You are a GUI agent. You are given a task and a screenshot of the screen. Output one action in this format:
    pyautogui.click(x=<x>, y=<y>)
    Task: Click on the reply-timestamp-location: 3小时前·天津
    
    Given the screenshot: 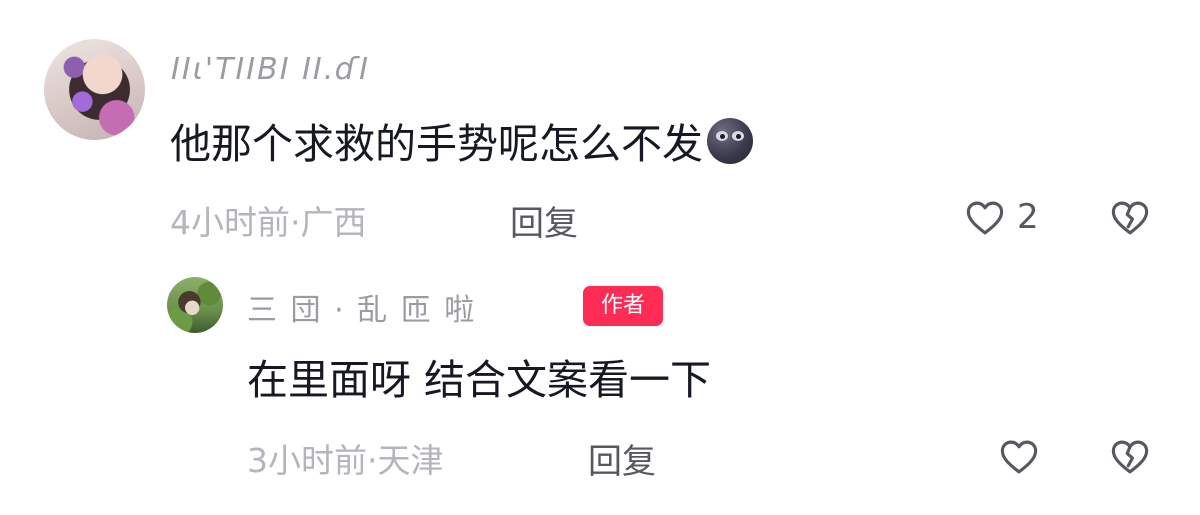 What is the action you would take?
    pyautogui.click(x=345, y=460)
    